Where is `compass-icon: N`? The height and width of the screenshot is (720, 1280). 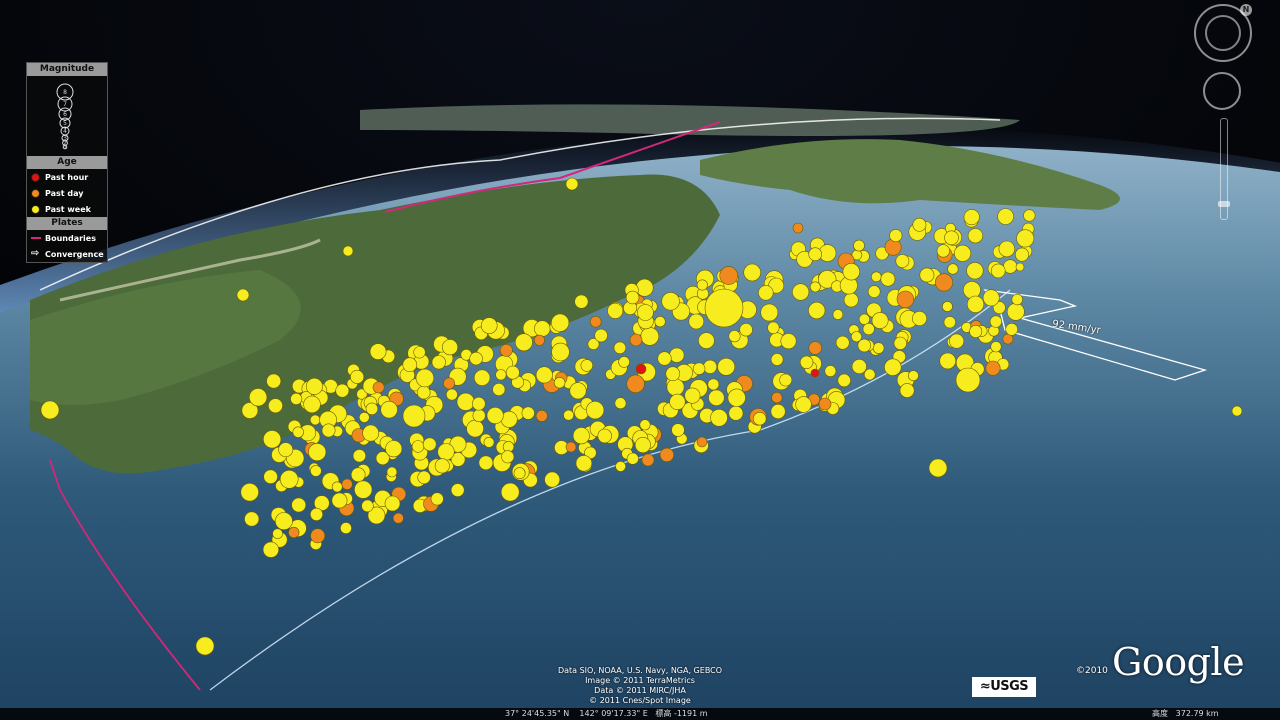 compass-icon: N is located at coordinates (1223, 33).